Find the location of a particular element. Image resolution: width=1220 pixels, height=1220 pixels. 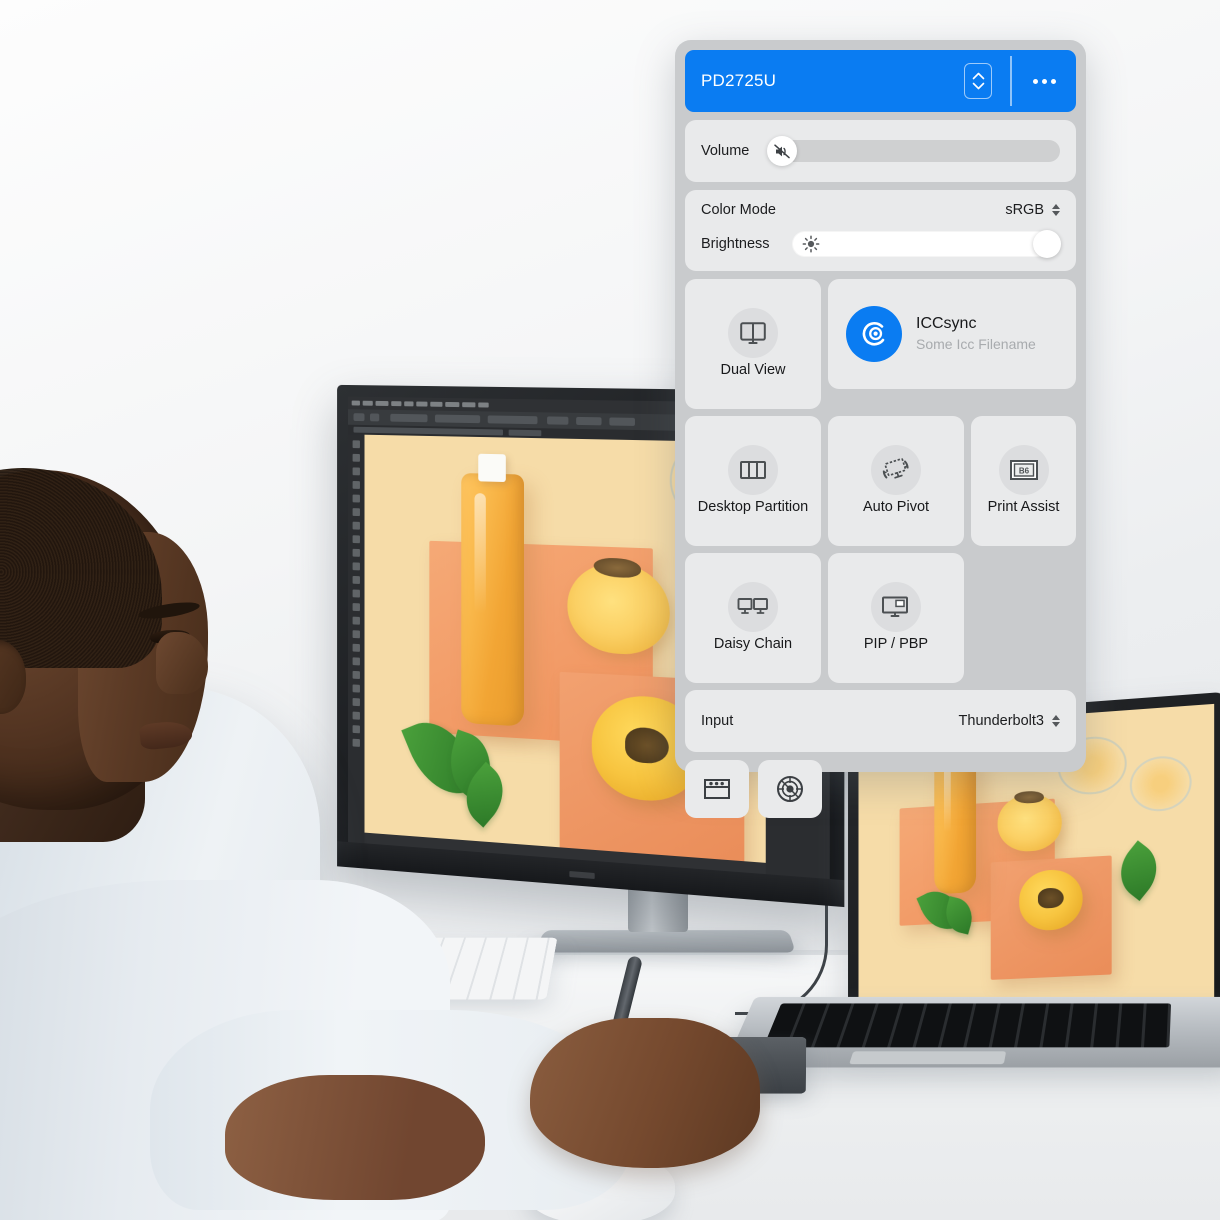

volume-slider-knob is located at coordinates (782, 151).